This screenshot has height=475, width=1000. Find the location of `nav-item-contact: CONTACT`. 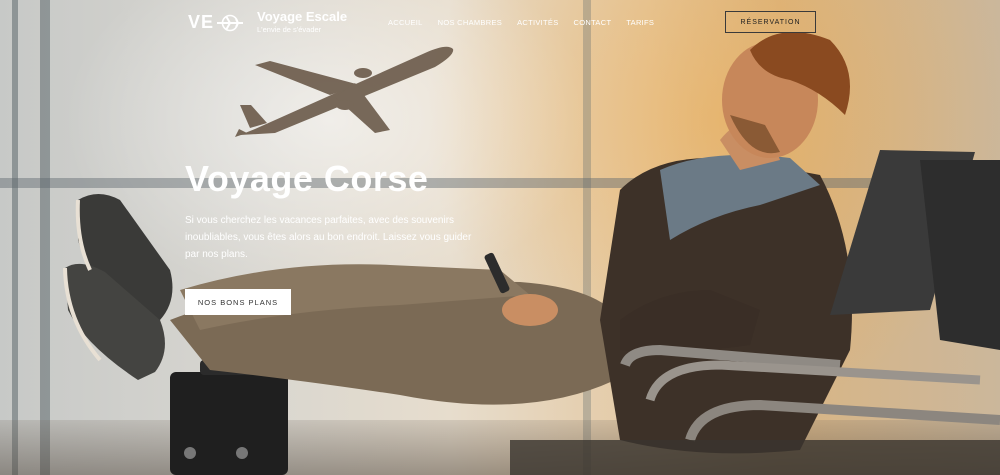

nav-item-contact: CONTACT is located at coordinates (593, 22).